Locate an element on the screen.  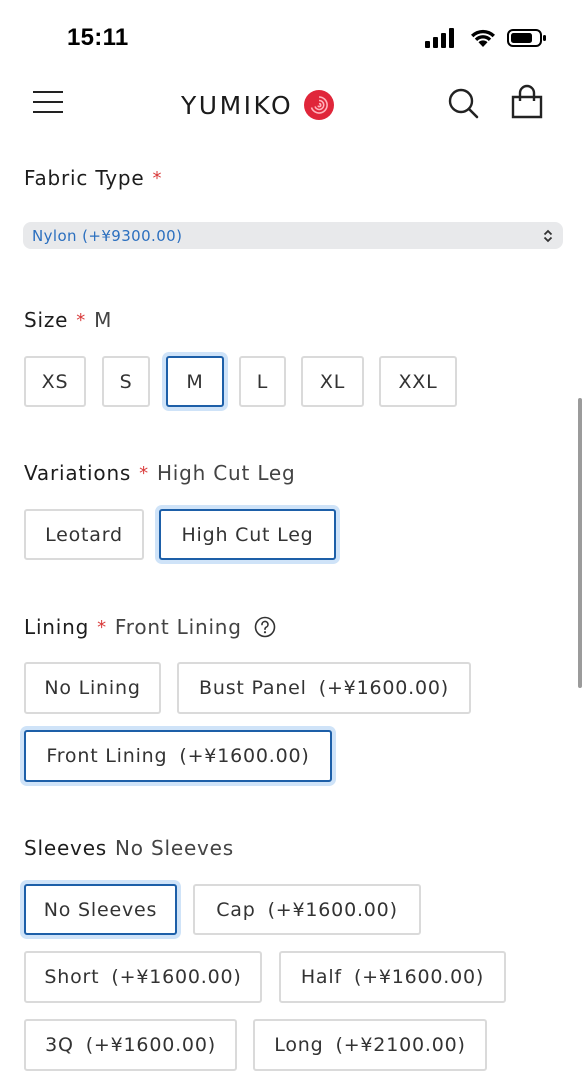
sleeves-current: No Sleeves is located at coordinates (175, 848).